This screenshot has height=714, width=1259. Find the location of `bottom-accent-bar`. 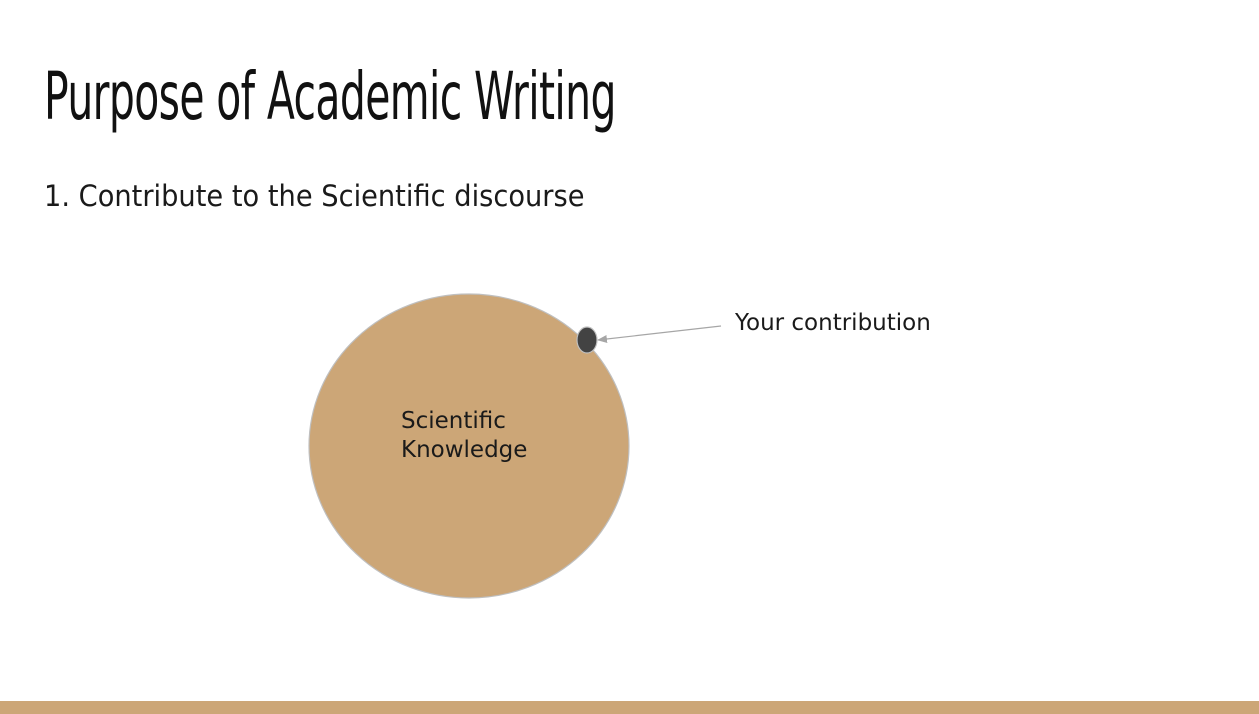

bottom-accent-bar is located at coordinates (629, 707).